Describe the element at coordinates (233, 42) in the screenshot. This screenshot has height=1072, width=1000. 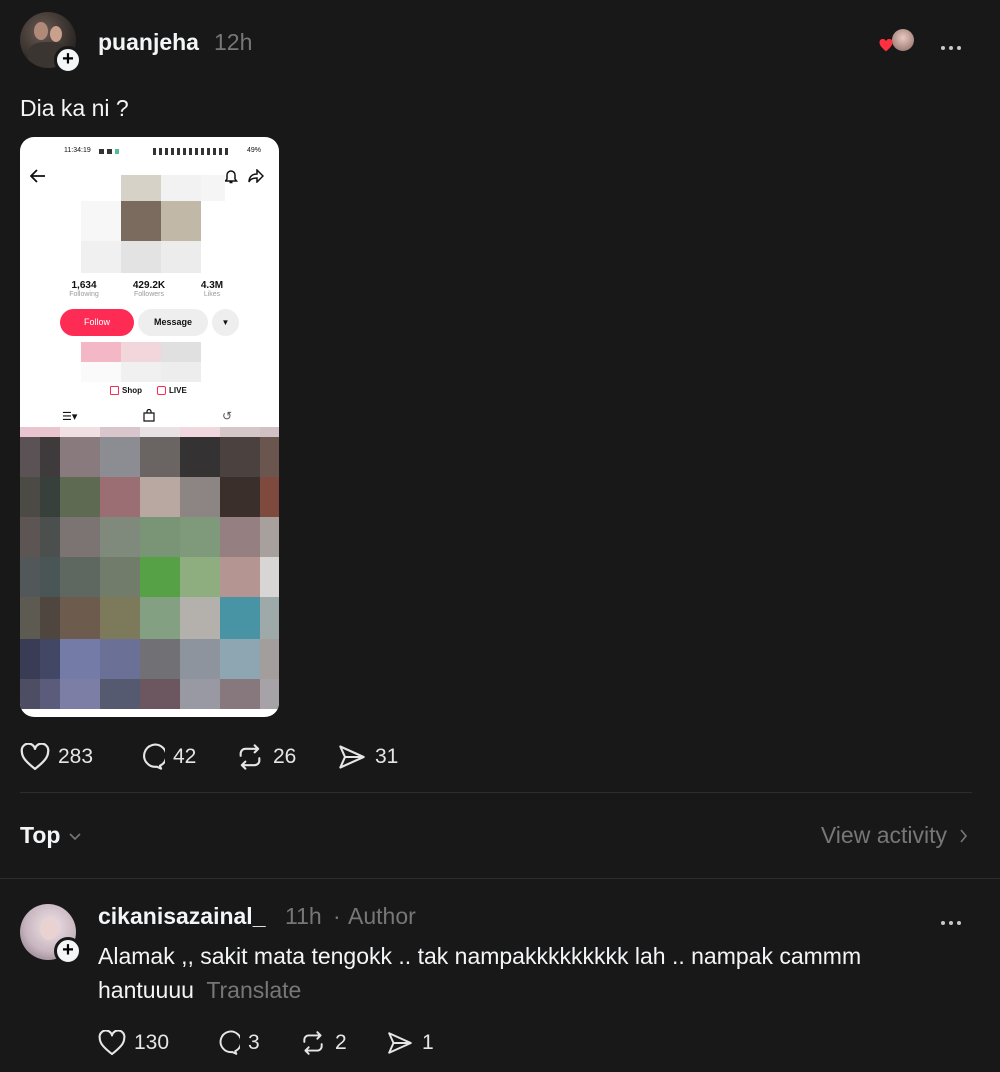
I see `post-time: 12h` at that location.